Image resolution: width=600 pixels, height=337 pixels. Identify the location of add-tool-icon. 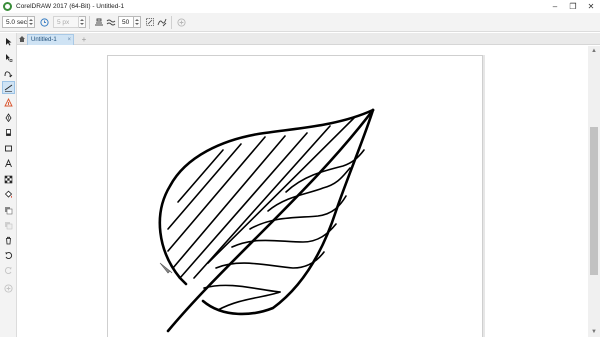
(8, 288).